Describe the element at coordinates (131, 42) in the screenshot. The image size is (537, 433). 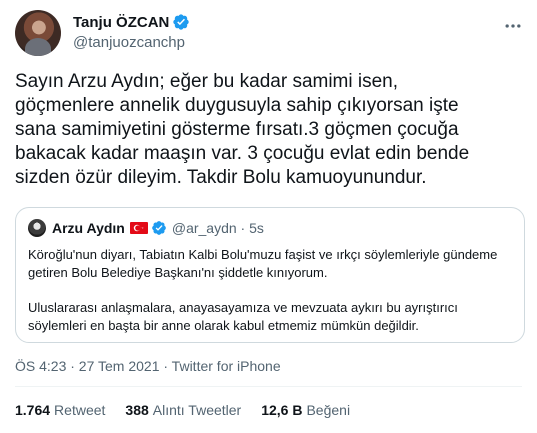
I see `author-handle: @tanjuozcanchp` at that location.